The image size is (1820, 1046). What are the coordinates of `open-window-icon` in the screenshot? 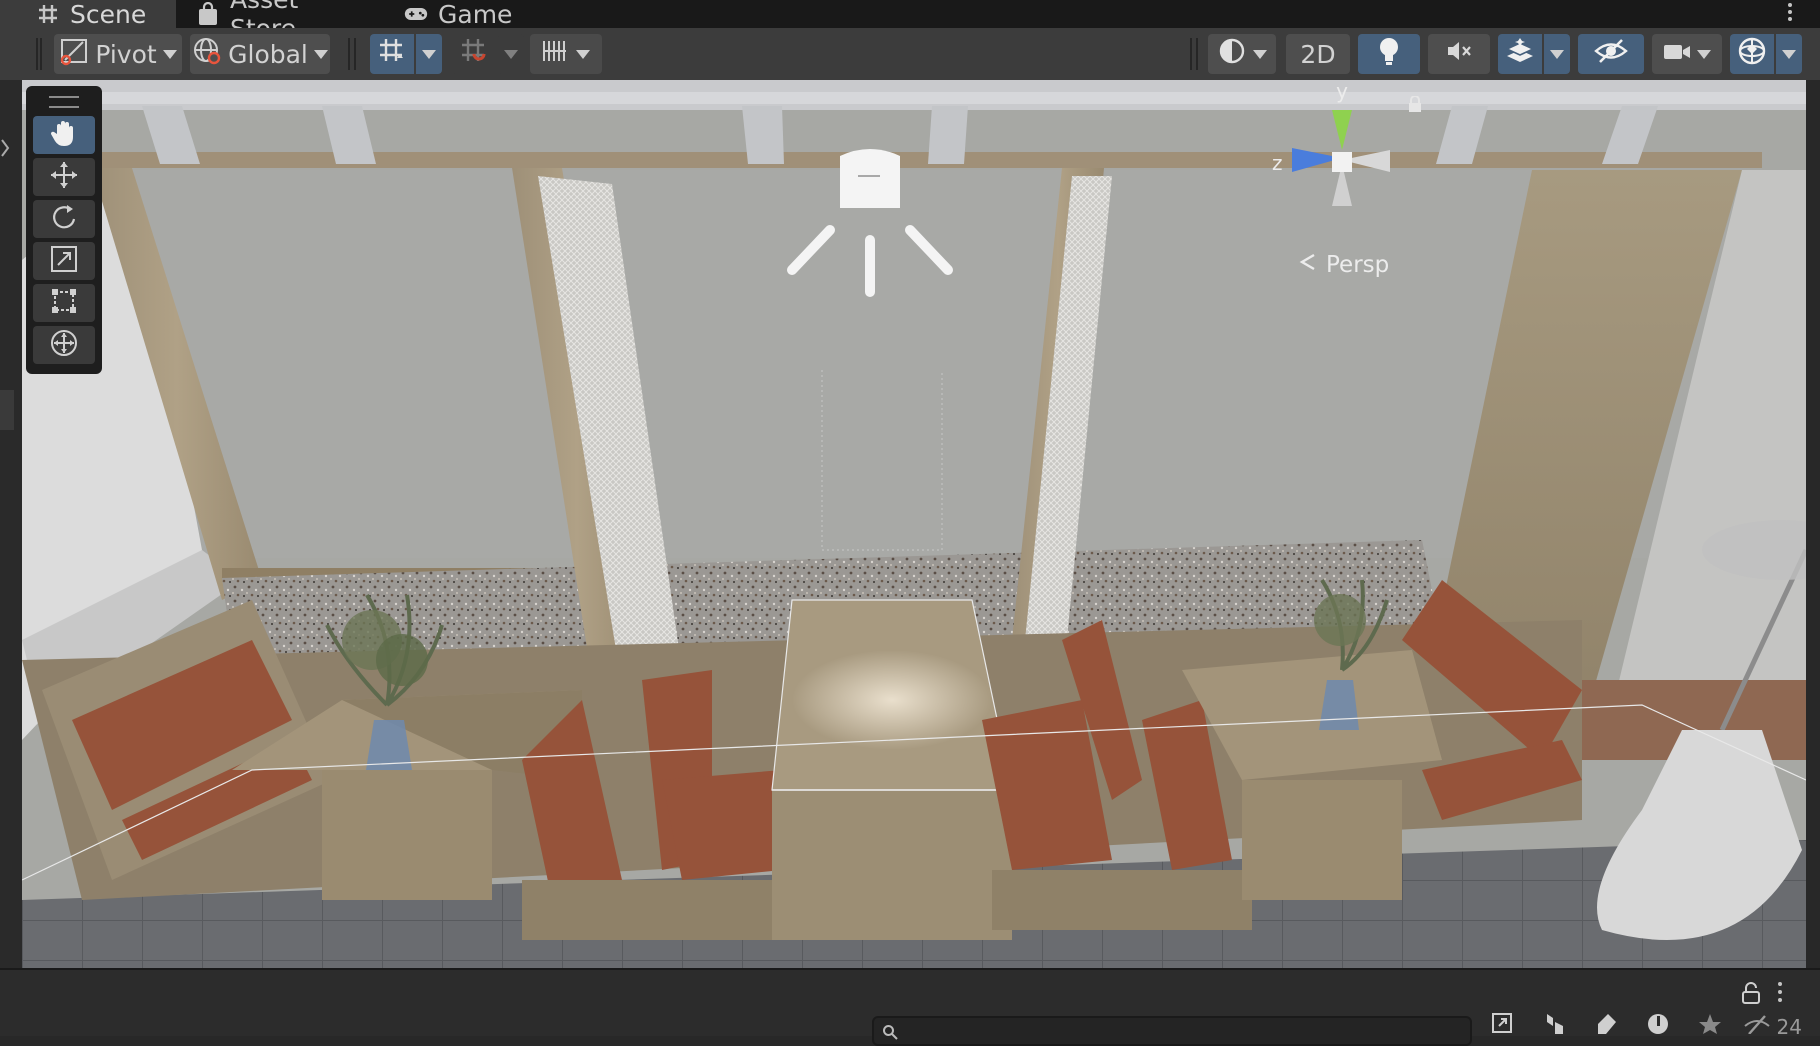 It's located at (1502, 1023).